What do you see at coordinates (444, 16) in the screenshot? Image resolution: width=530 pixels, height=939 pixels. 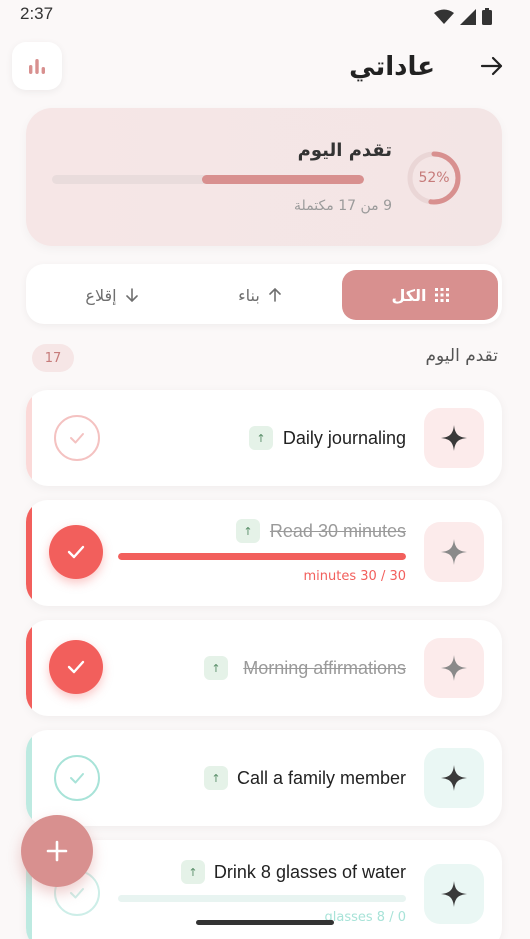 I see `wifi-icon` at bounding box center [444, 16].